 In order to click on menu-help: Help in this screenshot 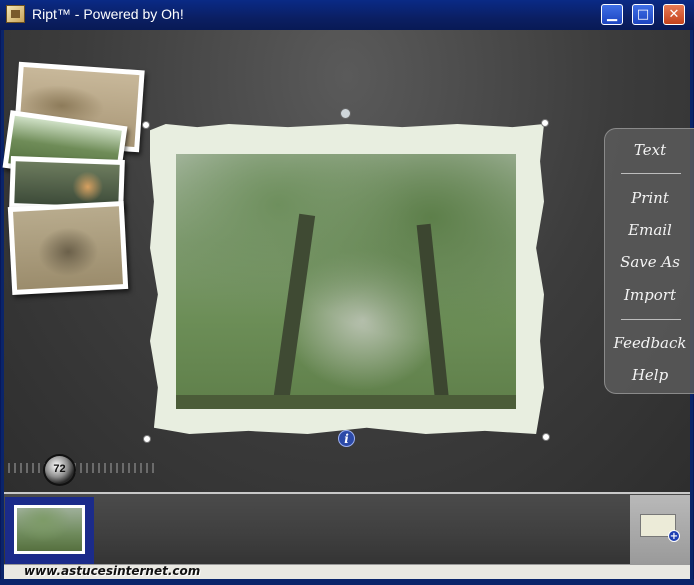, I will do `click(649, 375)`.